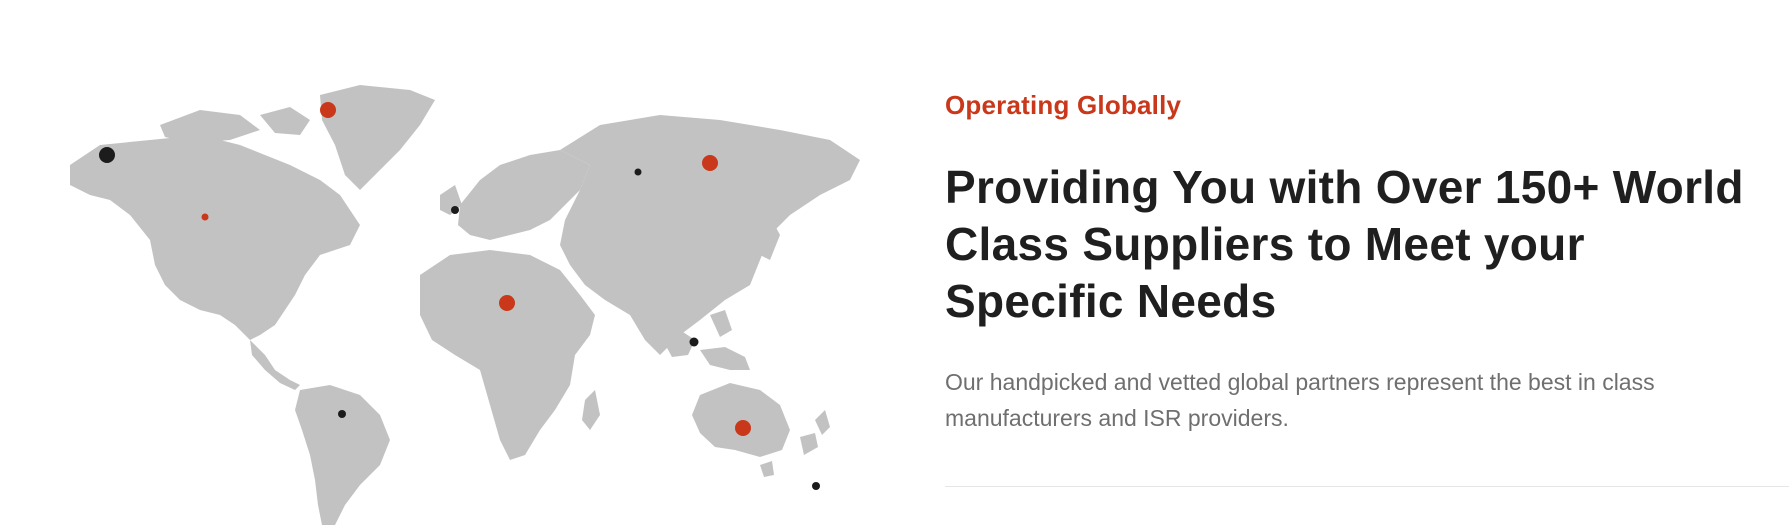  What do you see at coordinates (1063, 105) in the screenshot?
I see `section-eyebrow: Operating Globally` at bounding box center [1063, 105].